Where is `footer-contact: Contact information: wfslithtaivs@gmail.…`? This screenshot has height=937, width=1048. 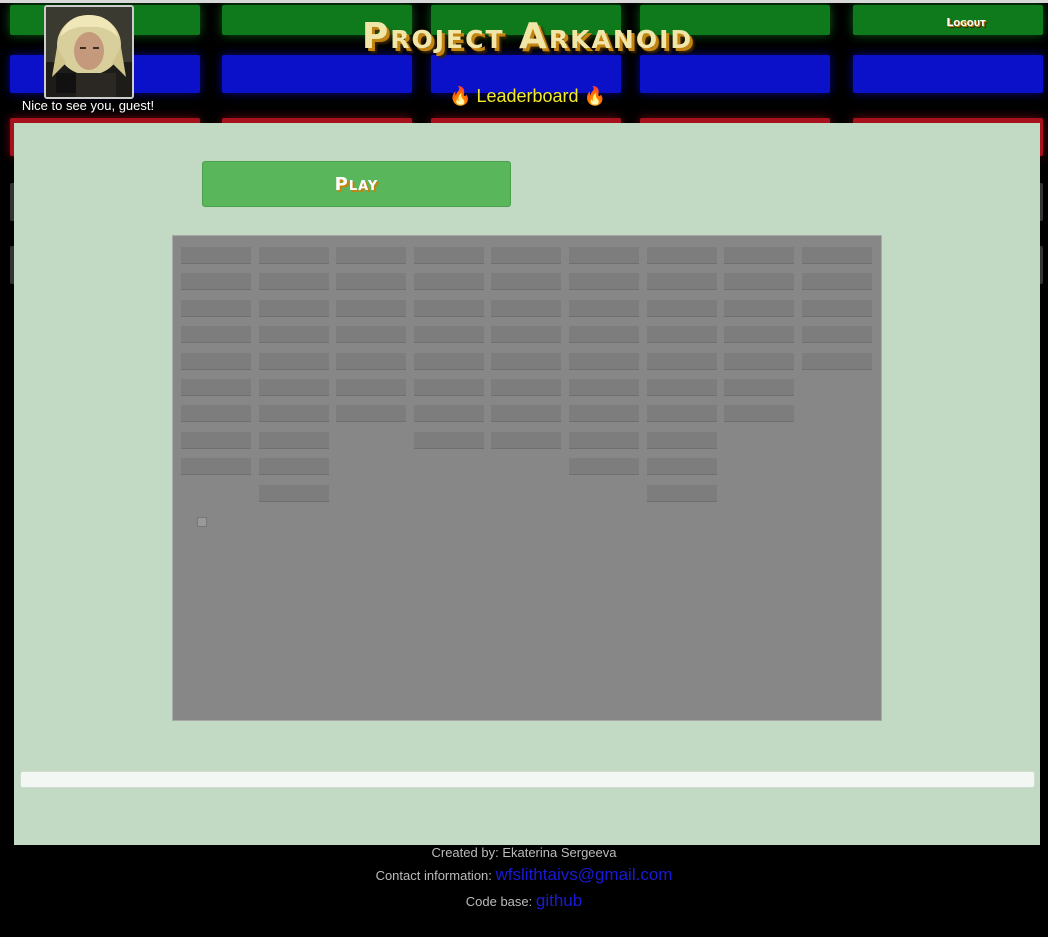 footer-contact: Contact information: wfslithtaivs@gmail.… is located at coordinates (524, 875).